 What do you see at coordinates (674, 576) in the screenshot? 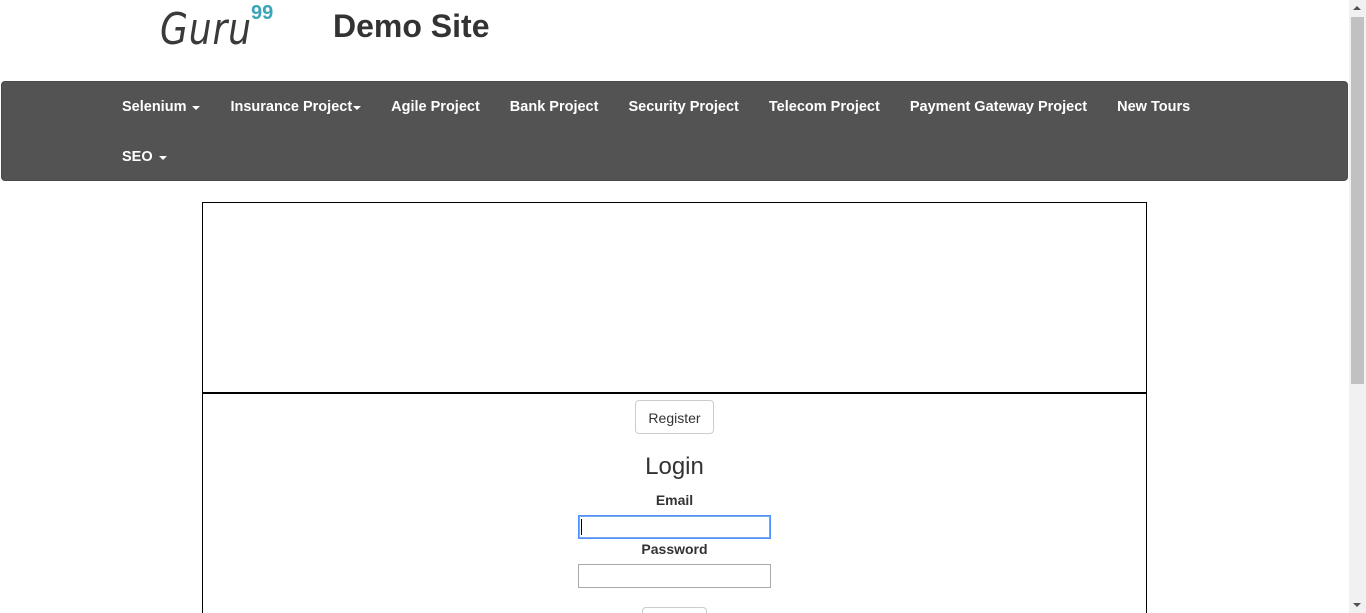
I see `password-input` at bounding box center [674, 576].